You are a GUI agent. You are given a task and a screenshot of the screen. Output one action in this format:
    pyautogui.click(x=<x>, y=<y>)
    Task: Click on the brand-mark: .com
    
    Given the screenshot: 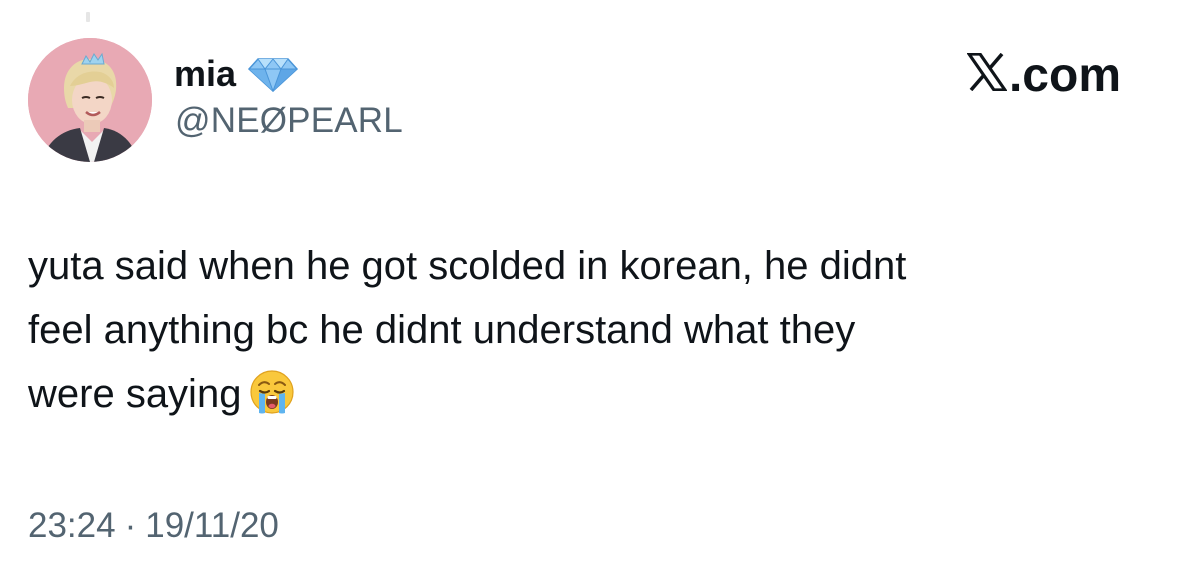 What is the action you would take?
    pyautogui.click(x=1043, y=75)
    